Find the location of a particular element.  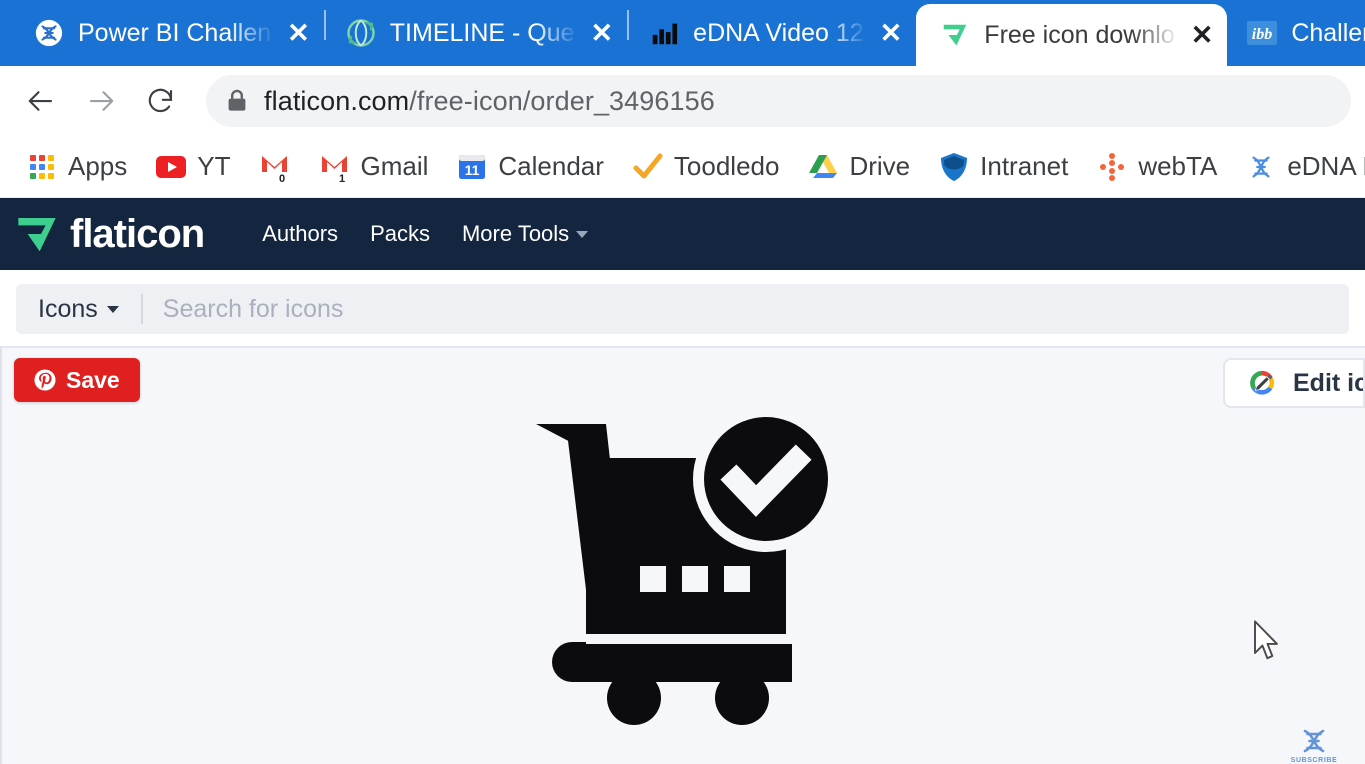

svg-text: 0 is located at coordinates (282, 177).